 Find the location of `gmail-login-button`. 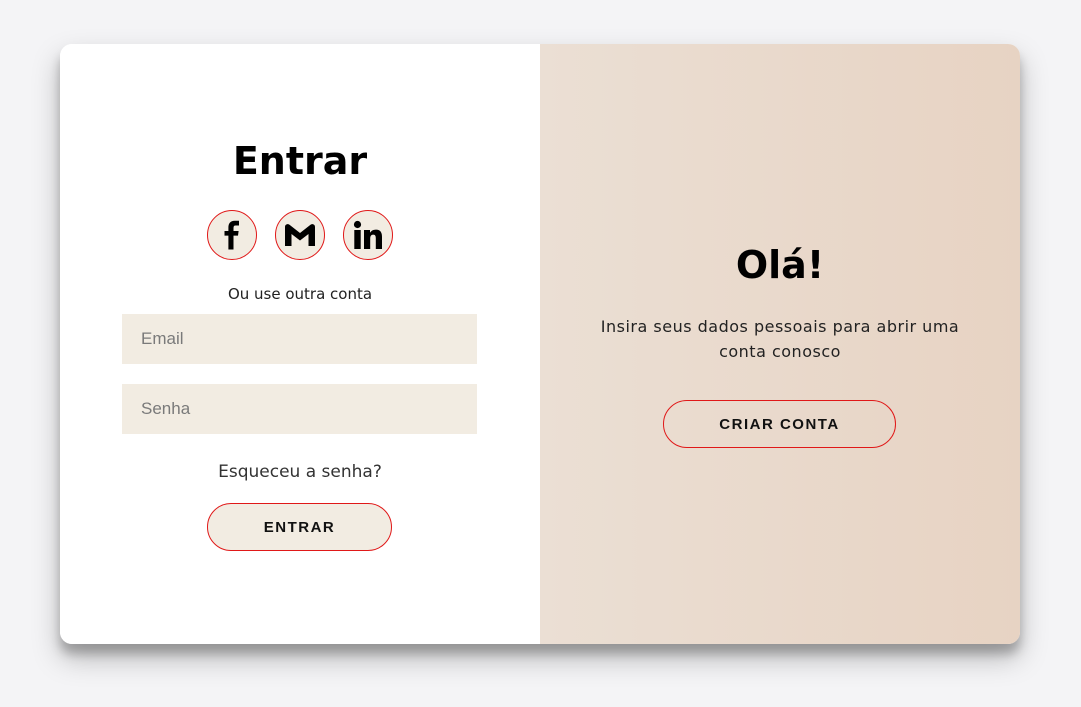

gmail-login-button is located at coordinates (300, 235).